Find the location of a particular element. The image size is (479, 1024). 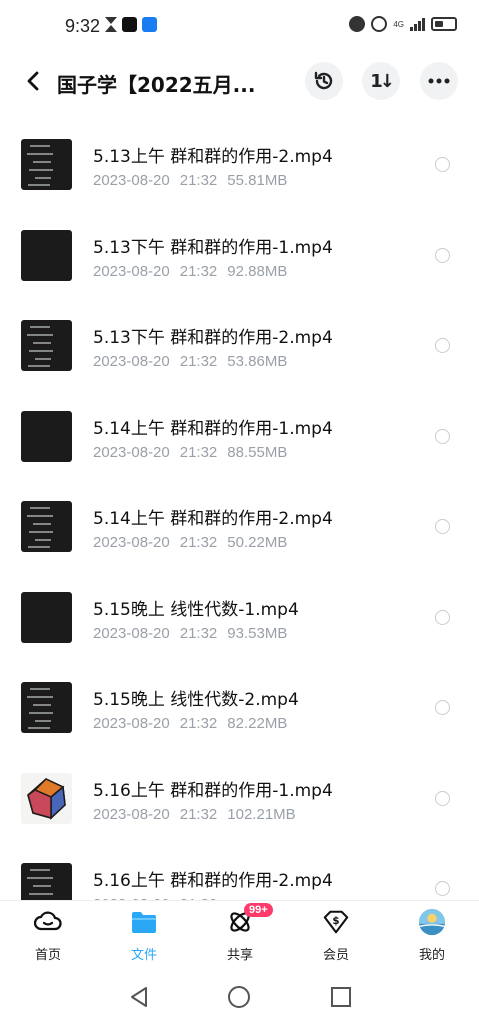

nav-item-me: 我的 is located at coordinates (431, 936).